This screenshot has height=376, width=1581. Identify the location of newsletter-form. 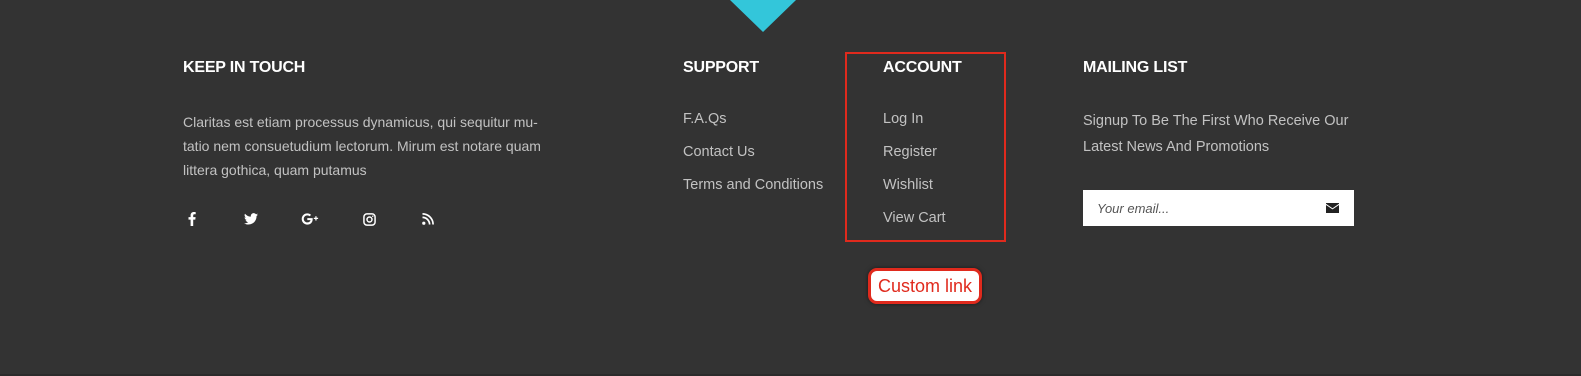
(1218, 208).